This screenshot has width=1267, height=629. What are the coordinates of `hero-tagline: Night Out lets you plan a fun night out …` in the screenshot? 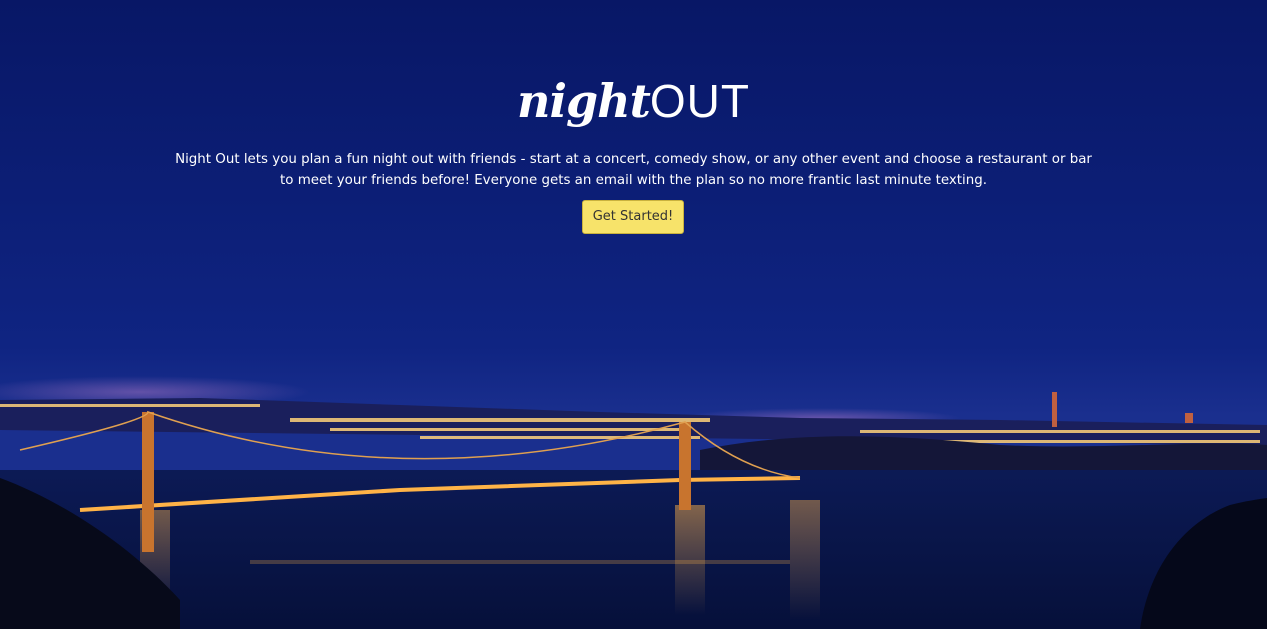 It's located at (633, 170).